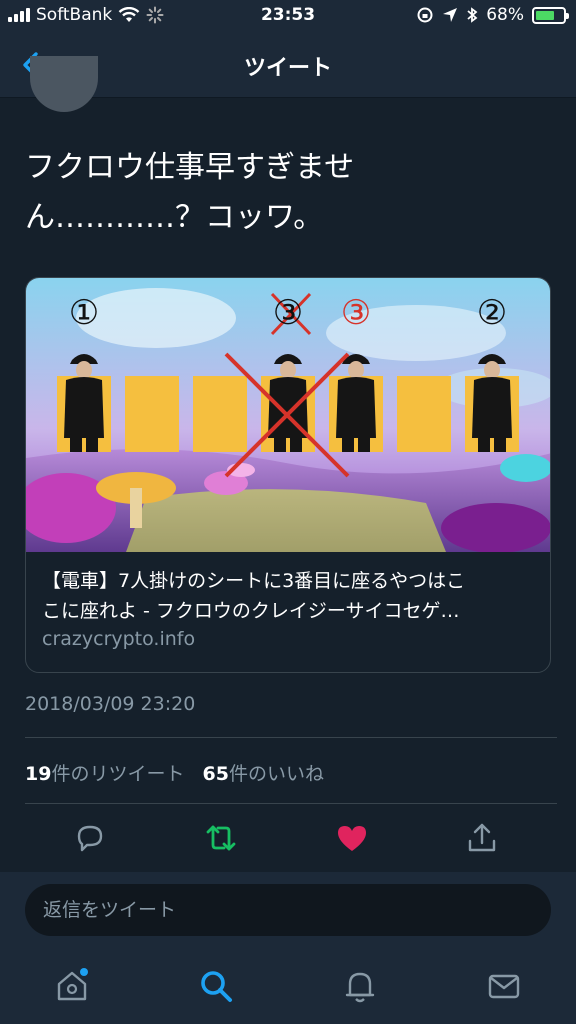 This screenshot has width=576, height=1024. What do you see at coordinates (492, 313) in the screenshot?
I see `seat-label: ②` at bounding box center [492, 313].